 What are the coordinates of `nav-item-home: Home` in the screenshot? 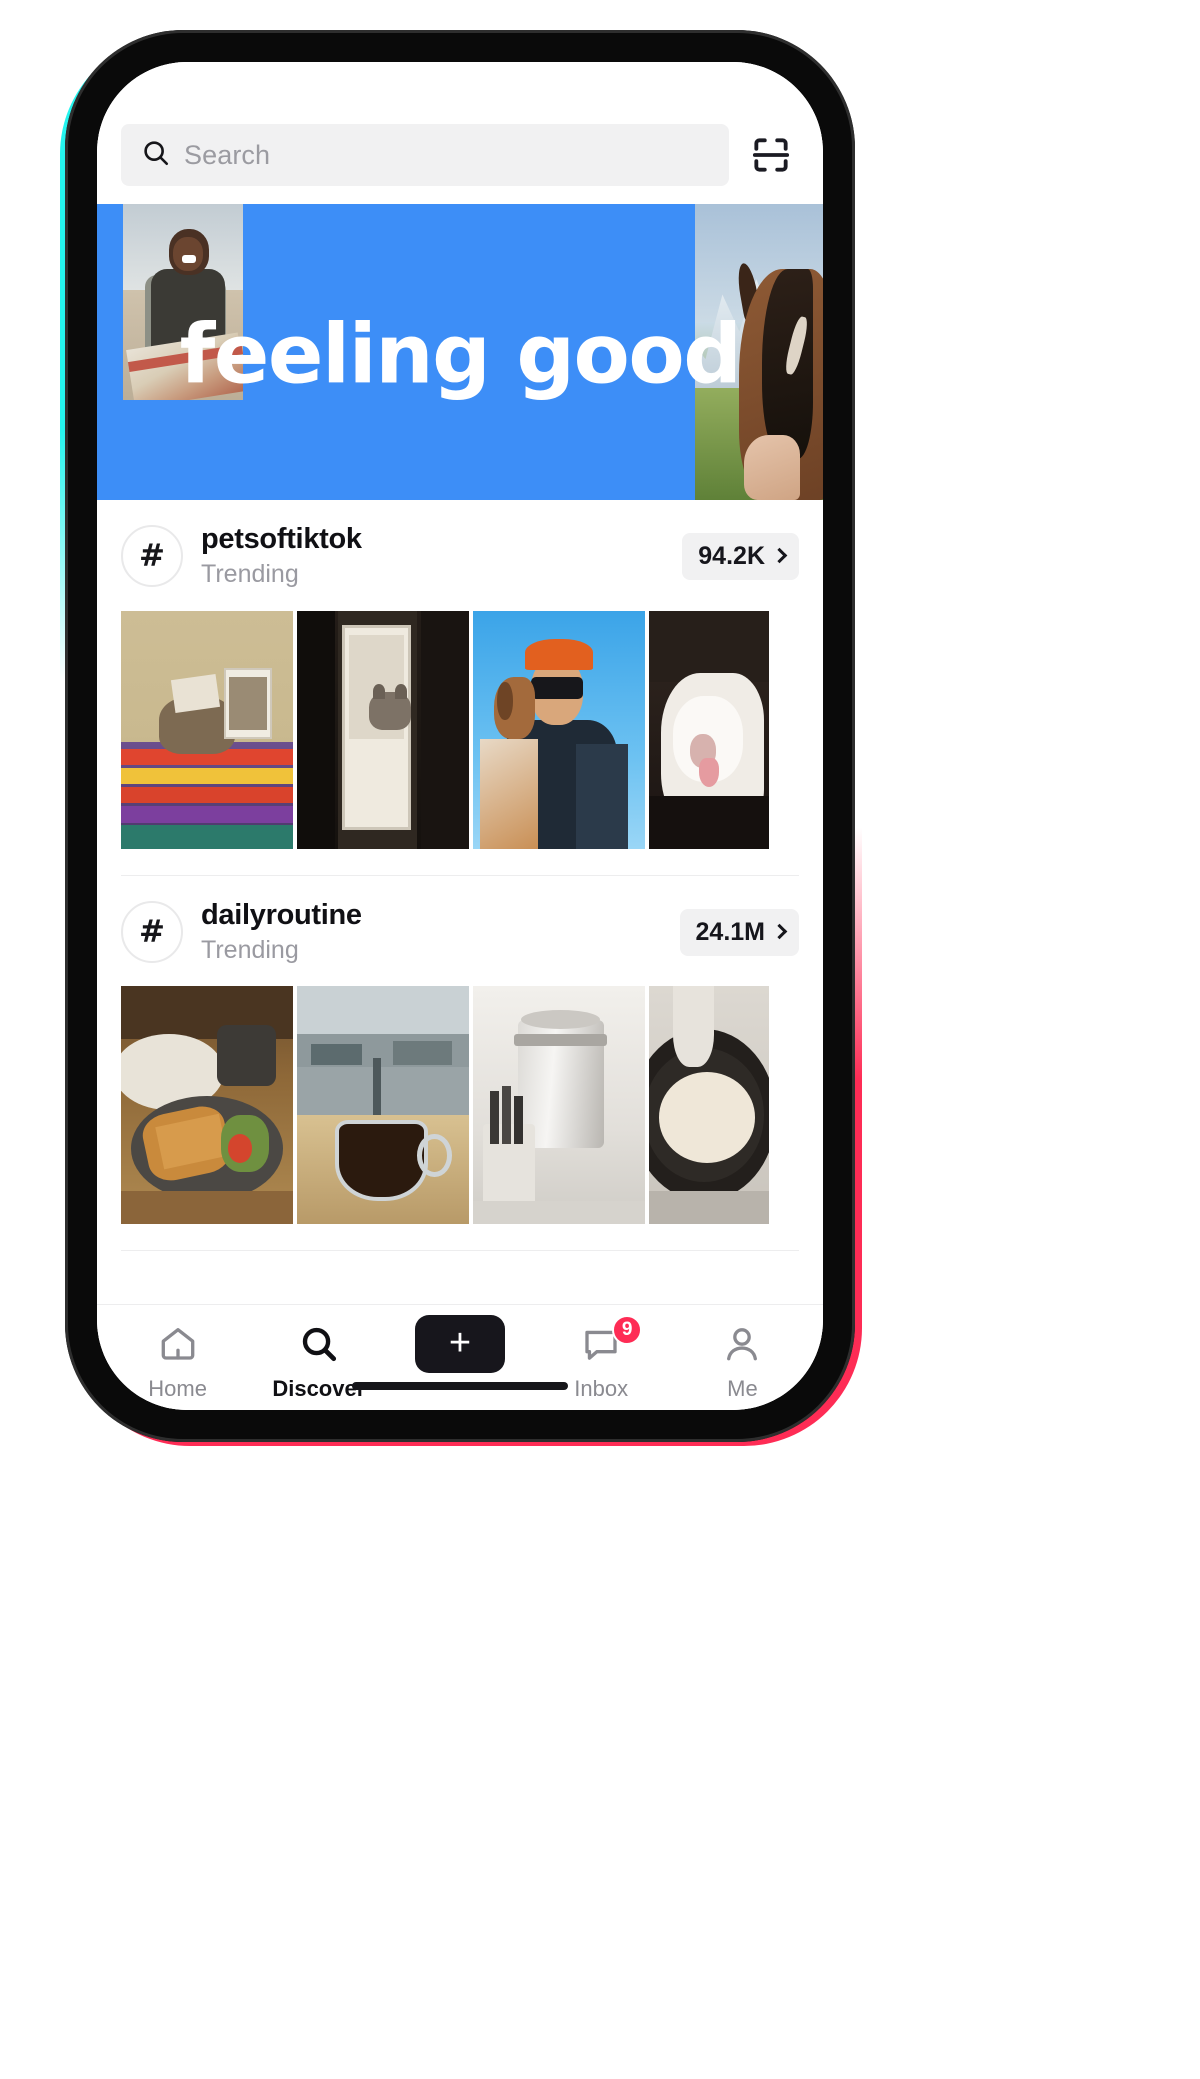 It's located at (177, 1361).